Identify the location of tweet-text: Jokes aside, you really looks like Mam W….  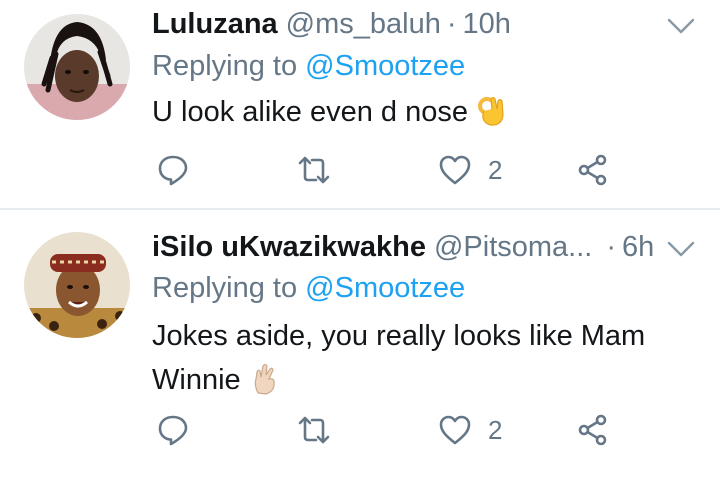
(422, 358).